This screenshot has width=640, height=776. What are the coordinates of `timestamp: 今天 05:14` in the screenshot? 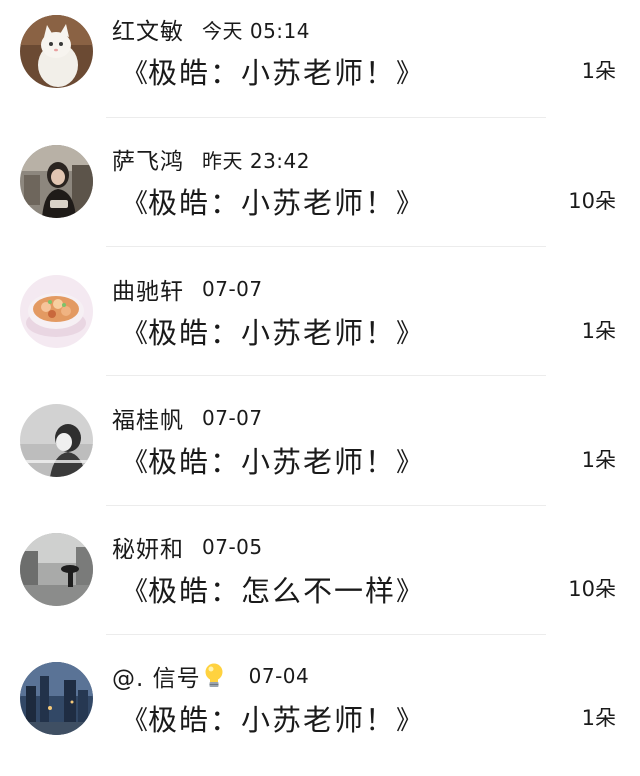 It's located at (256, 30).